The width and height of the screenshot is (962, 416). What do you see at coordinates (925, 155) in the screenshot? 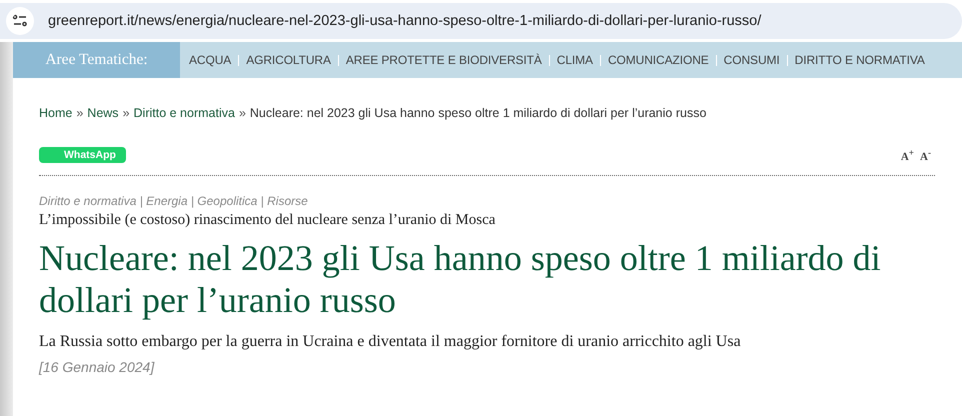
I see `font-size-button: A$^{-}$` at bounding box center [925, 155].